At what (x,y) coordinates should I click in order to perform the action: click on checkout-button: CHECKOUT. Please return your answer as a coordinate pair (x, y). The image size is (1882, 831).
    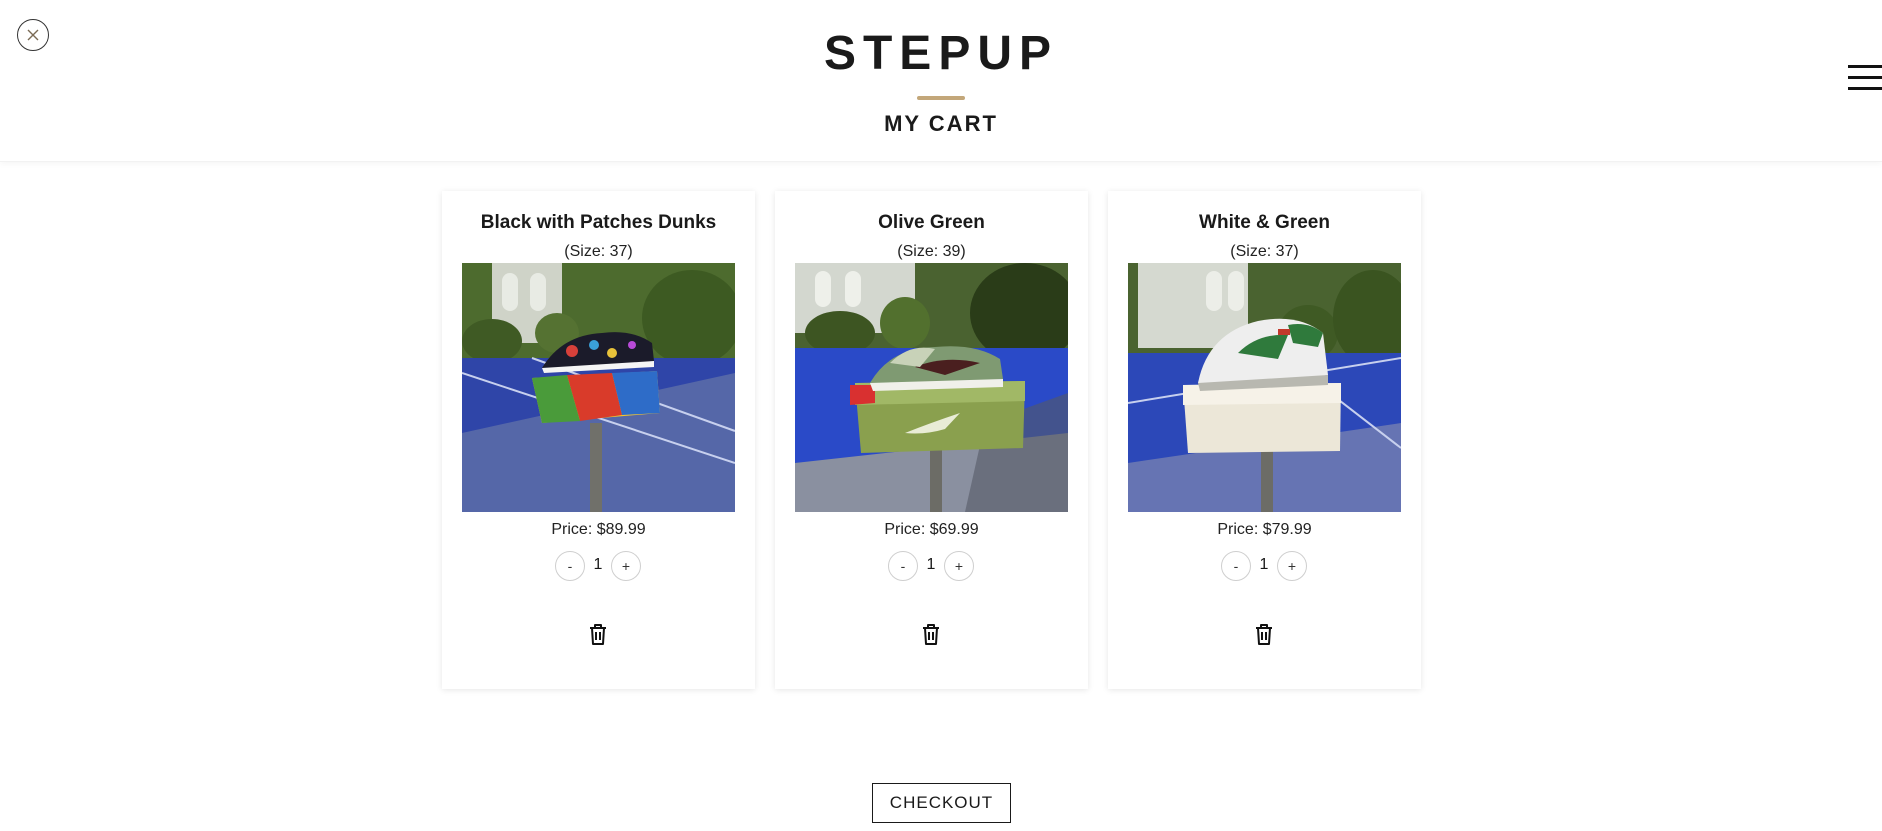
    Looking at the image, I should click on (941, 803).